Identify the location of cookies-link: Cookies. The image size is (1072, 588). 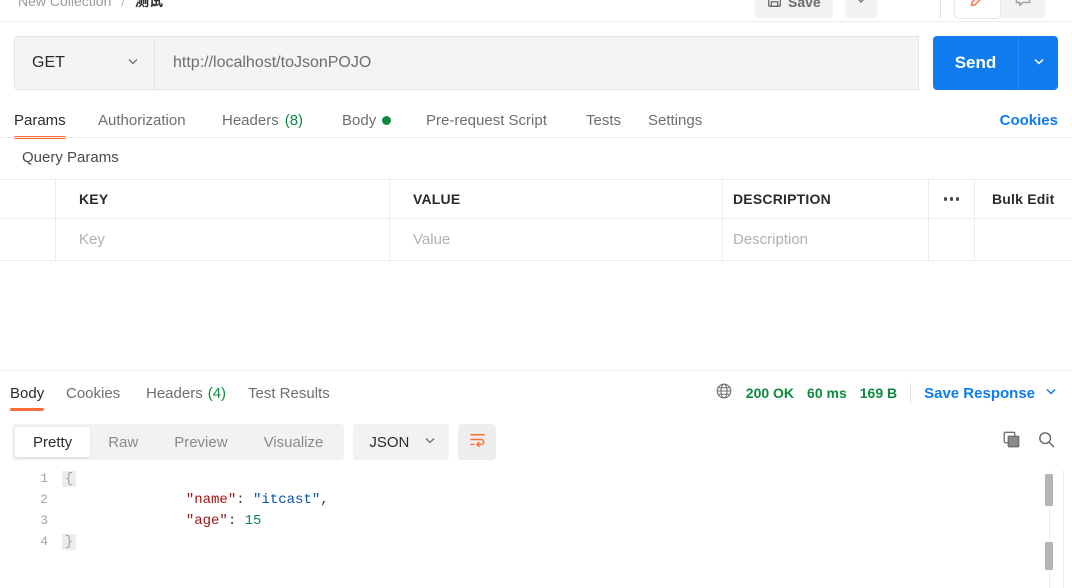
(1029, 120).